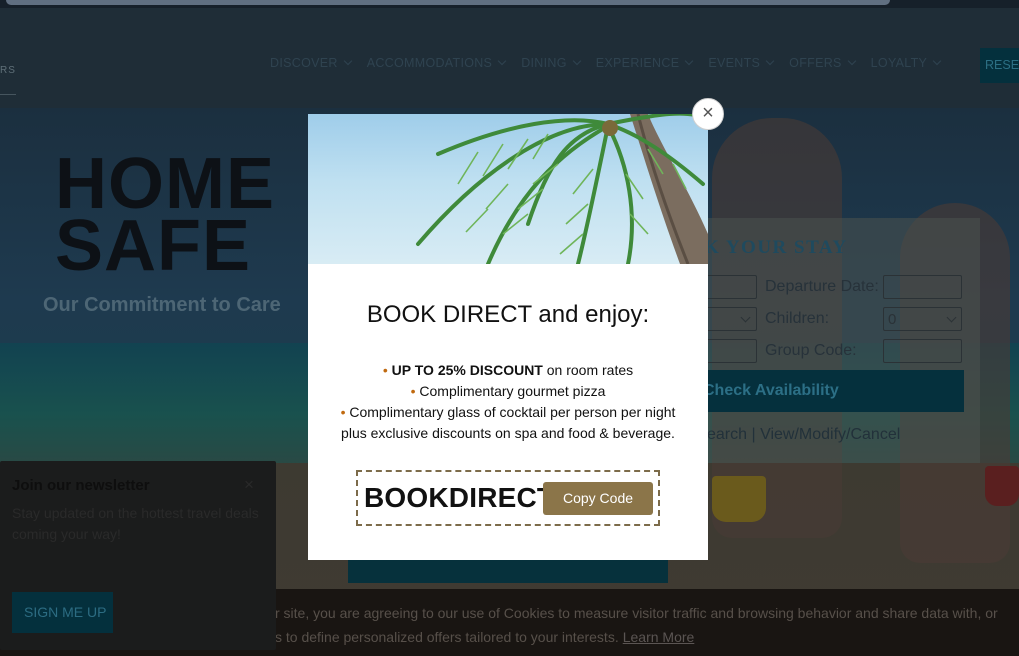  I want to click on palm-tree-image, so click(508, 189).